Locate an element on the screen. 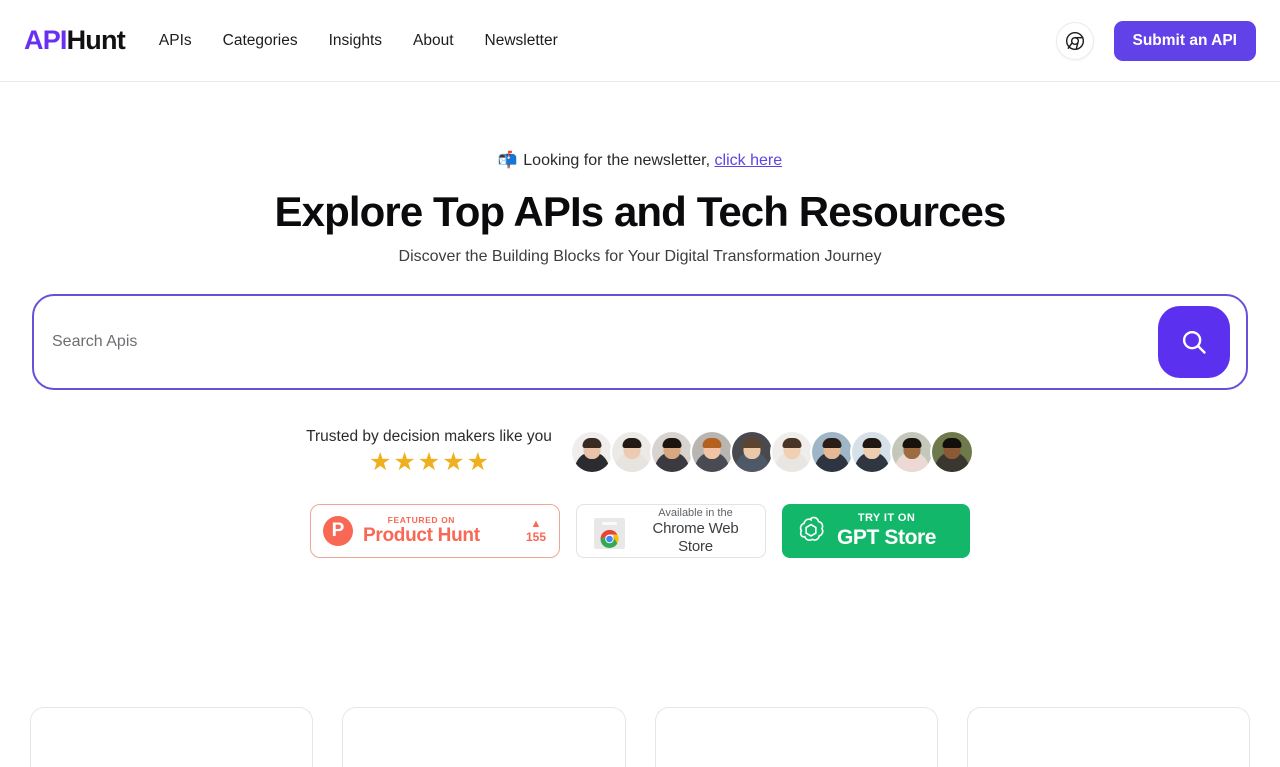 Image resolution: width=1280 pixels, height=767 pixels. chrome-extension-button is located at coordinates (1074, 40).